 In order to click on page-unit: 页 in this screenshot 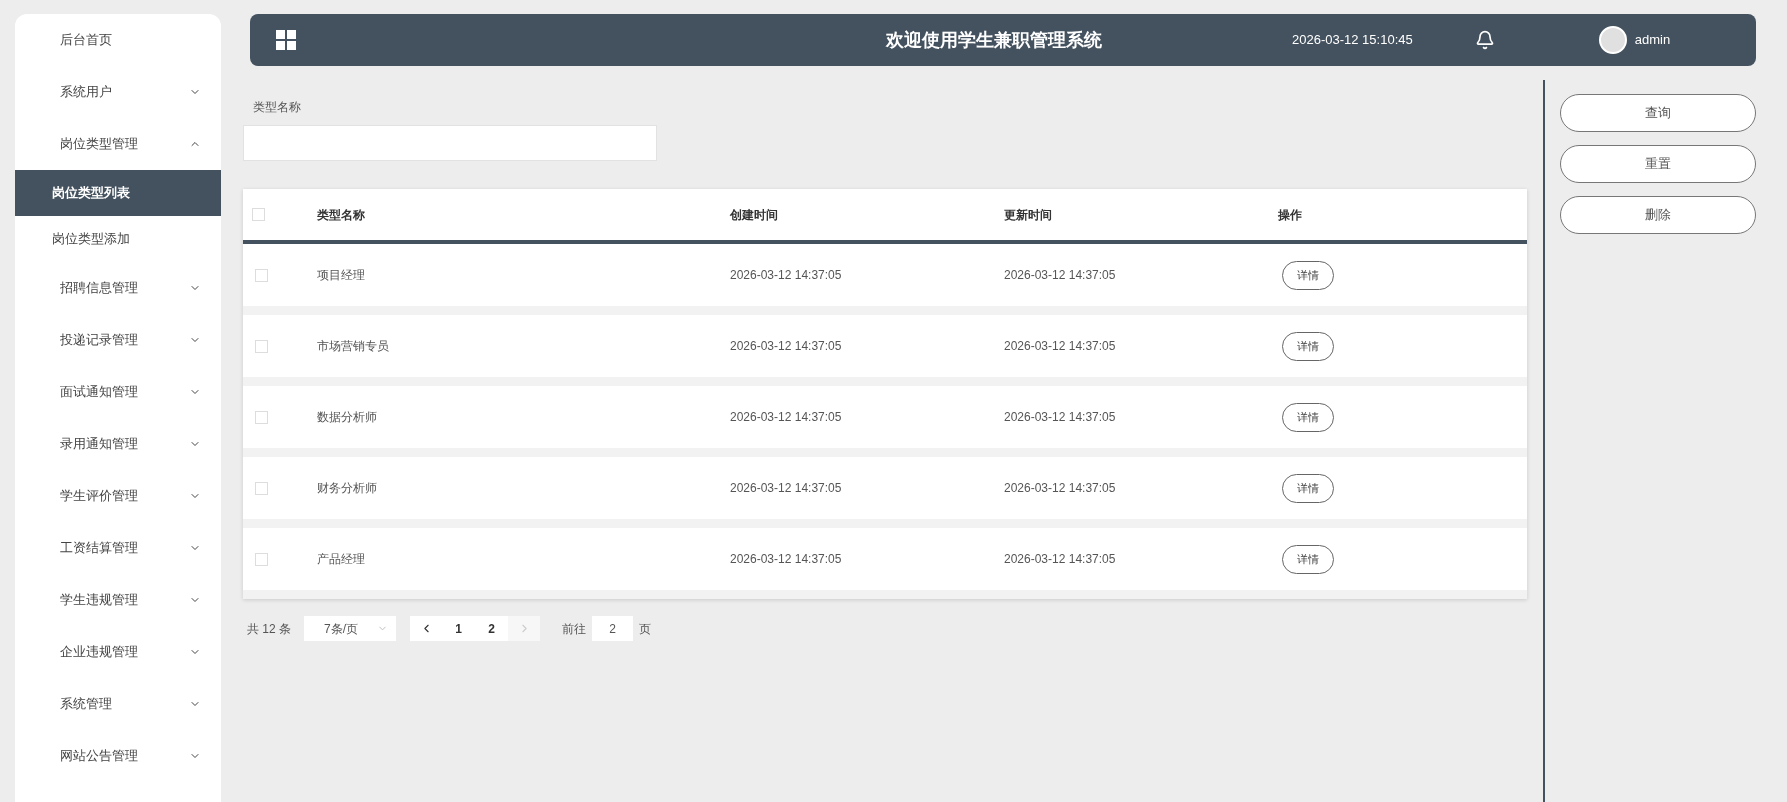, I will do `click(645, 629)`.